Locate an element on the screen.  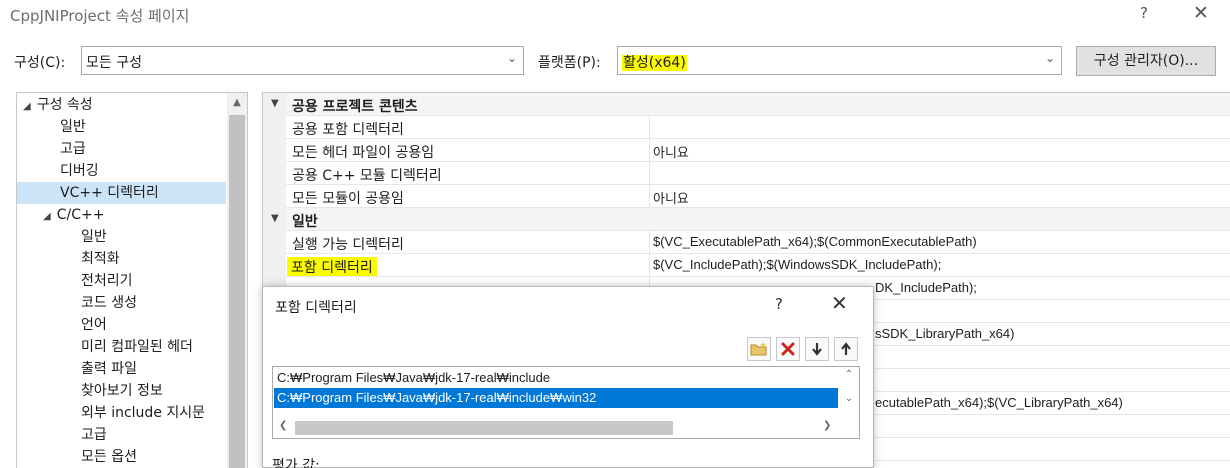
delete-icon is located at coordinates (788, 349).